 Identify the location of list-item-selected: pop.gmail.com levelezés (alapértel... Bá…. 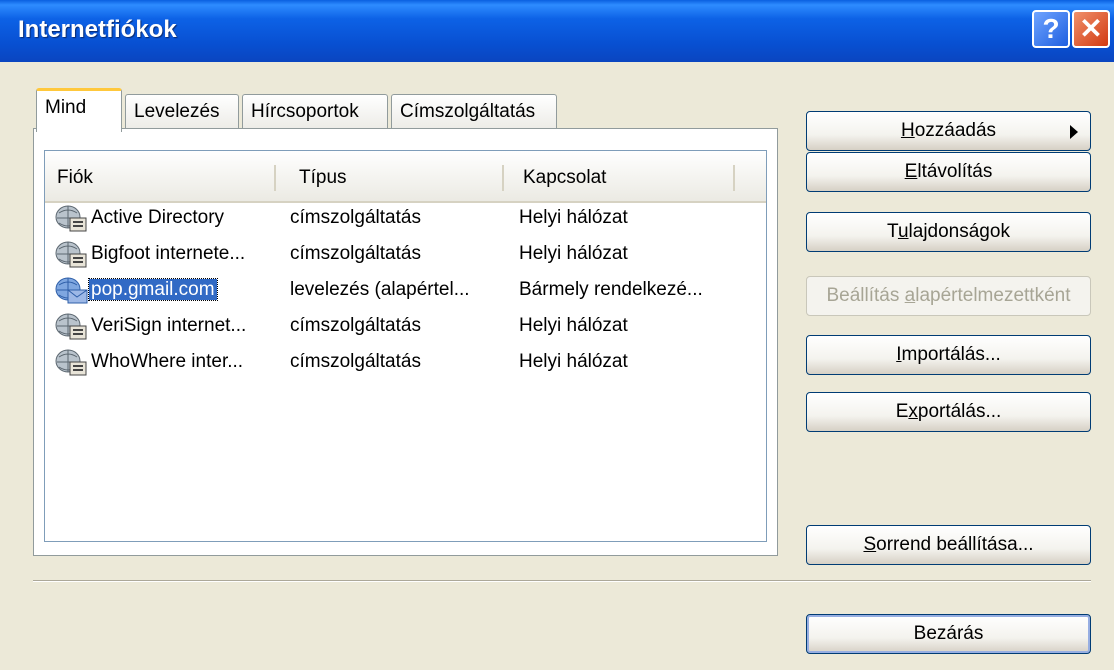
(405, 292).